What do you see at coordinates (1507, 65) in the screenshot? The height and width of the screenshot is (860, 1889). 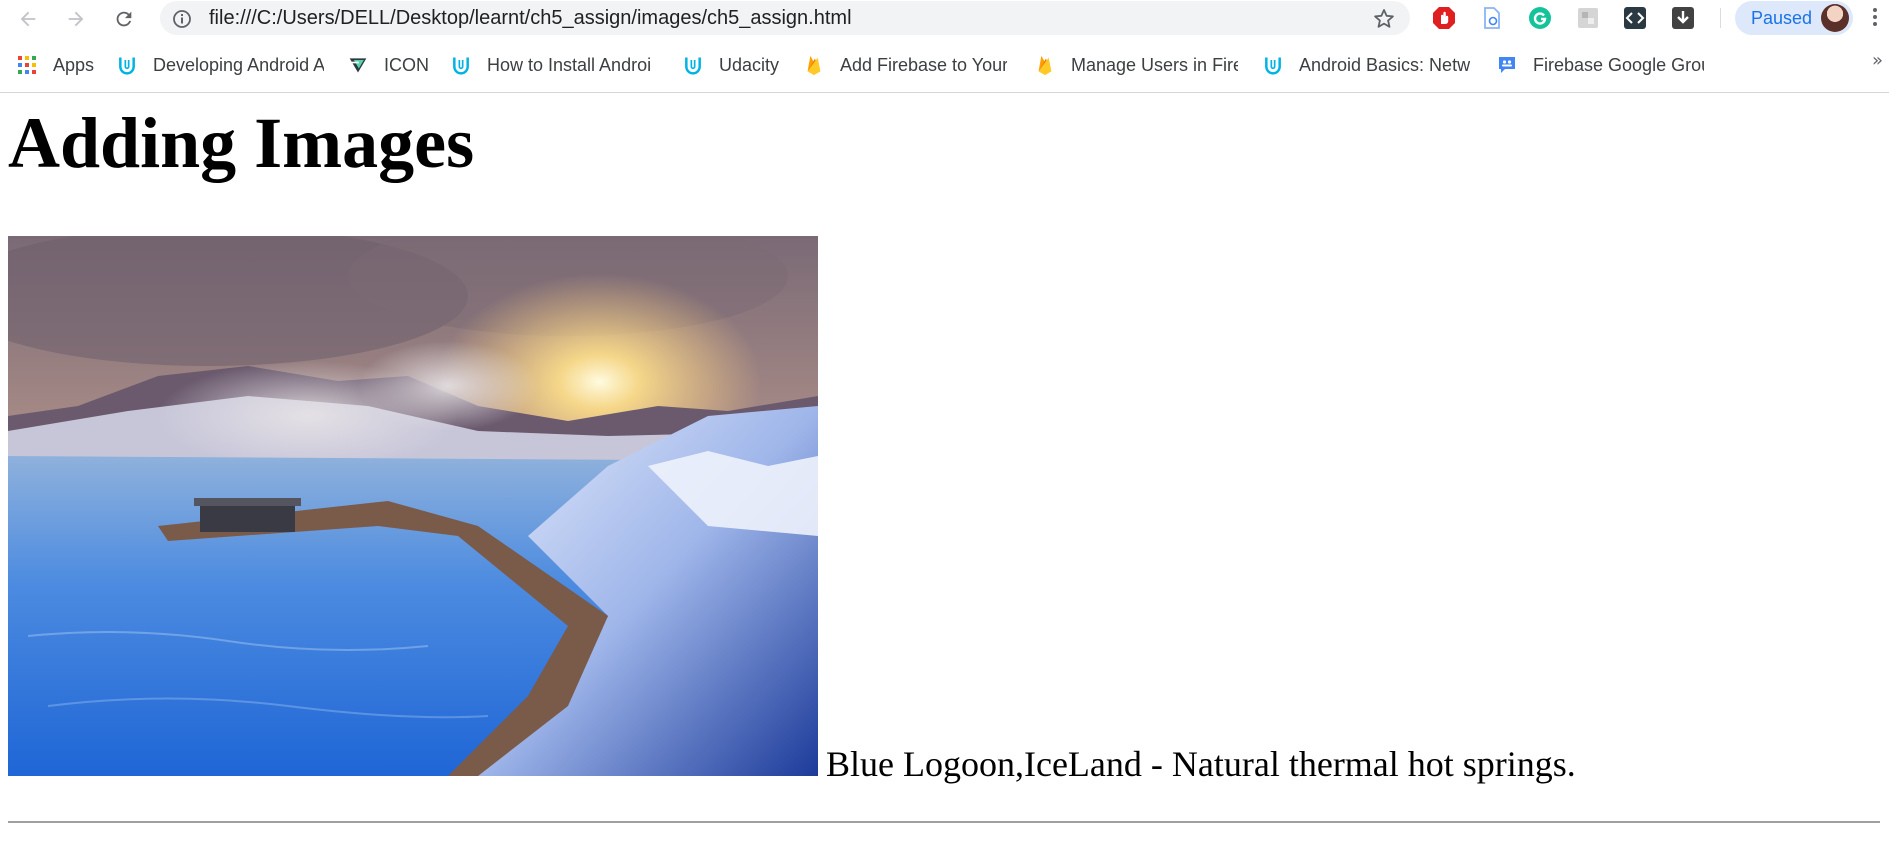 I see `google-groups-icon` at bounding box center [1507, 65].